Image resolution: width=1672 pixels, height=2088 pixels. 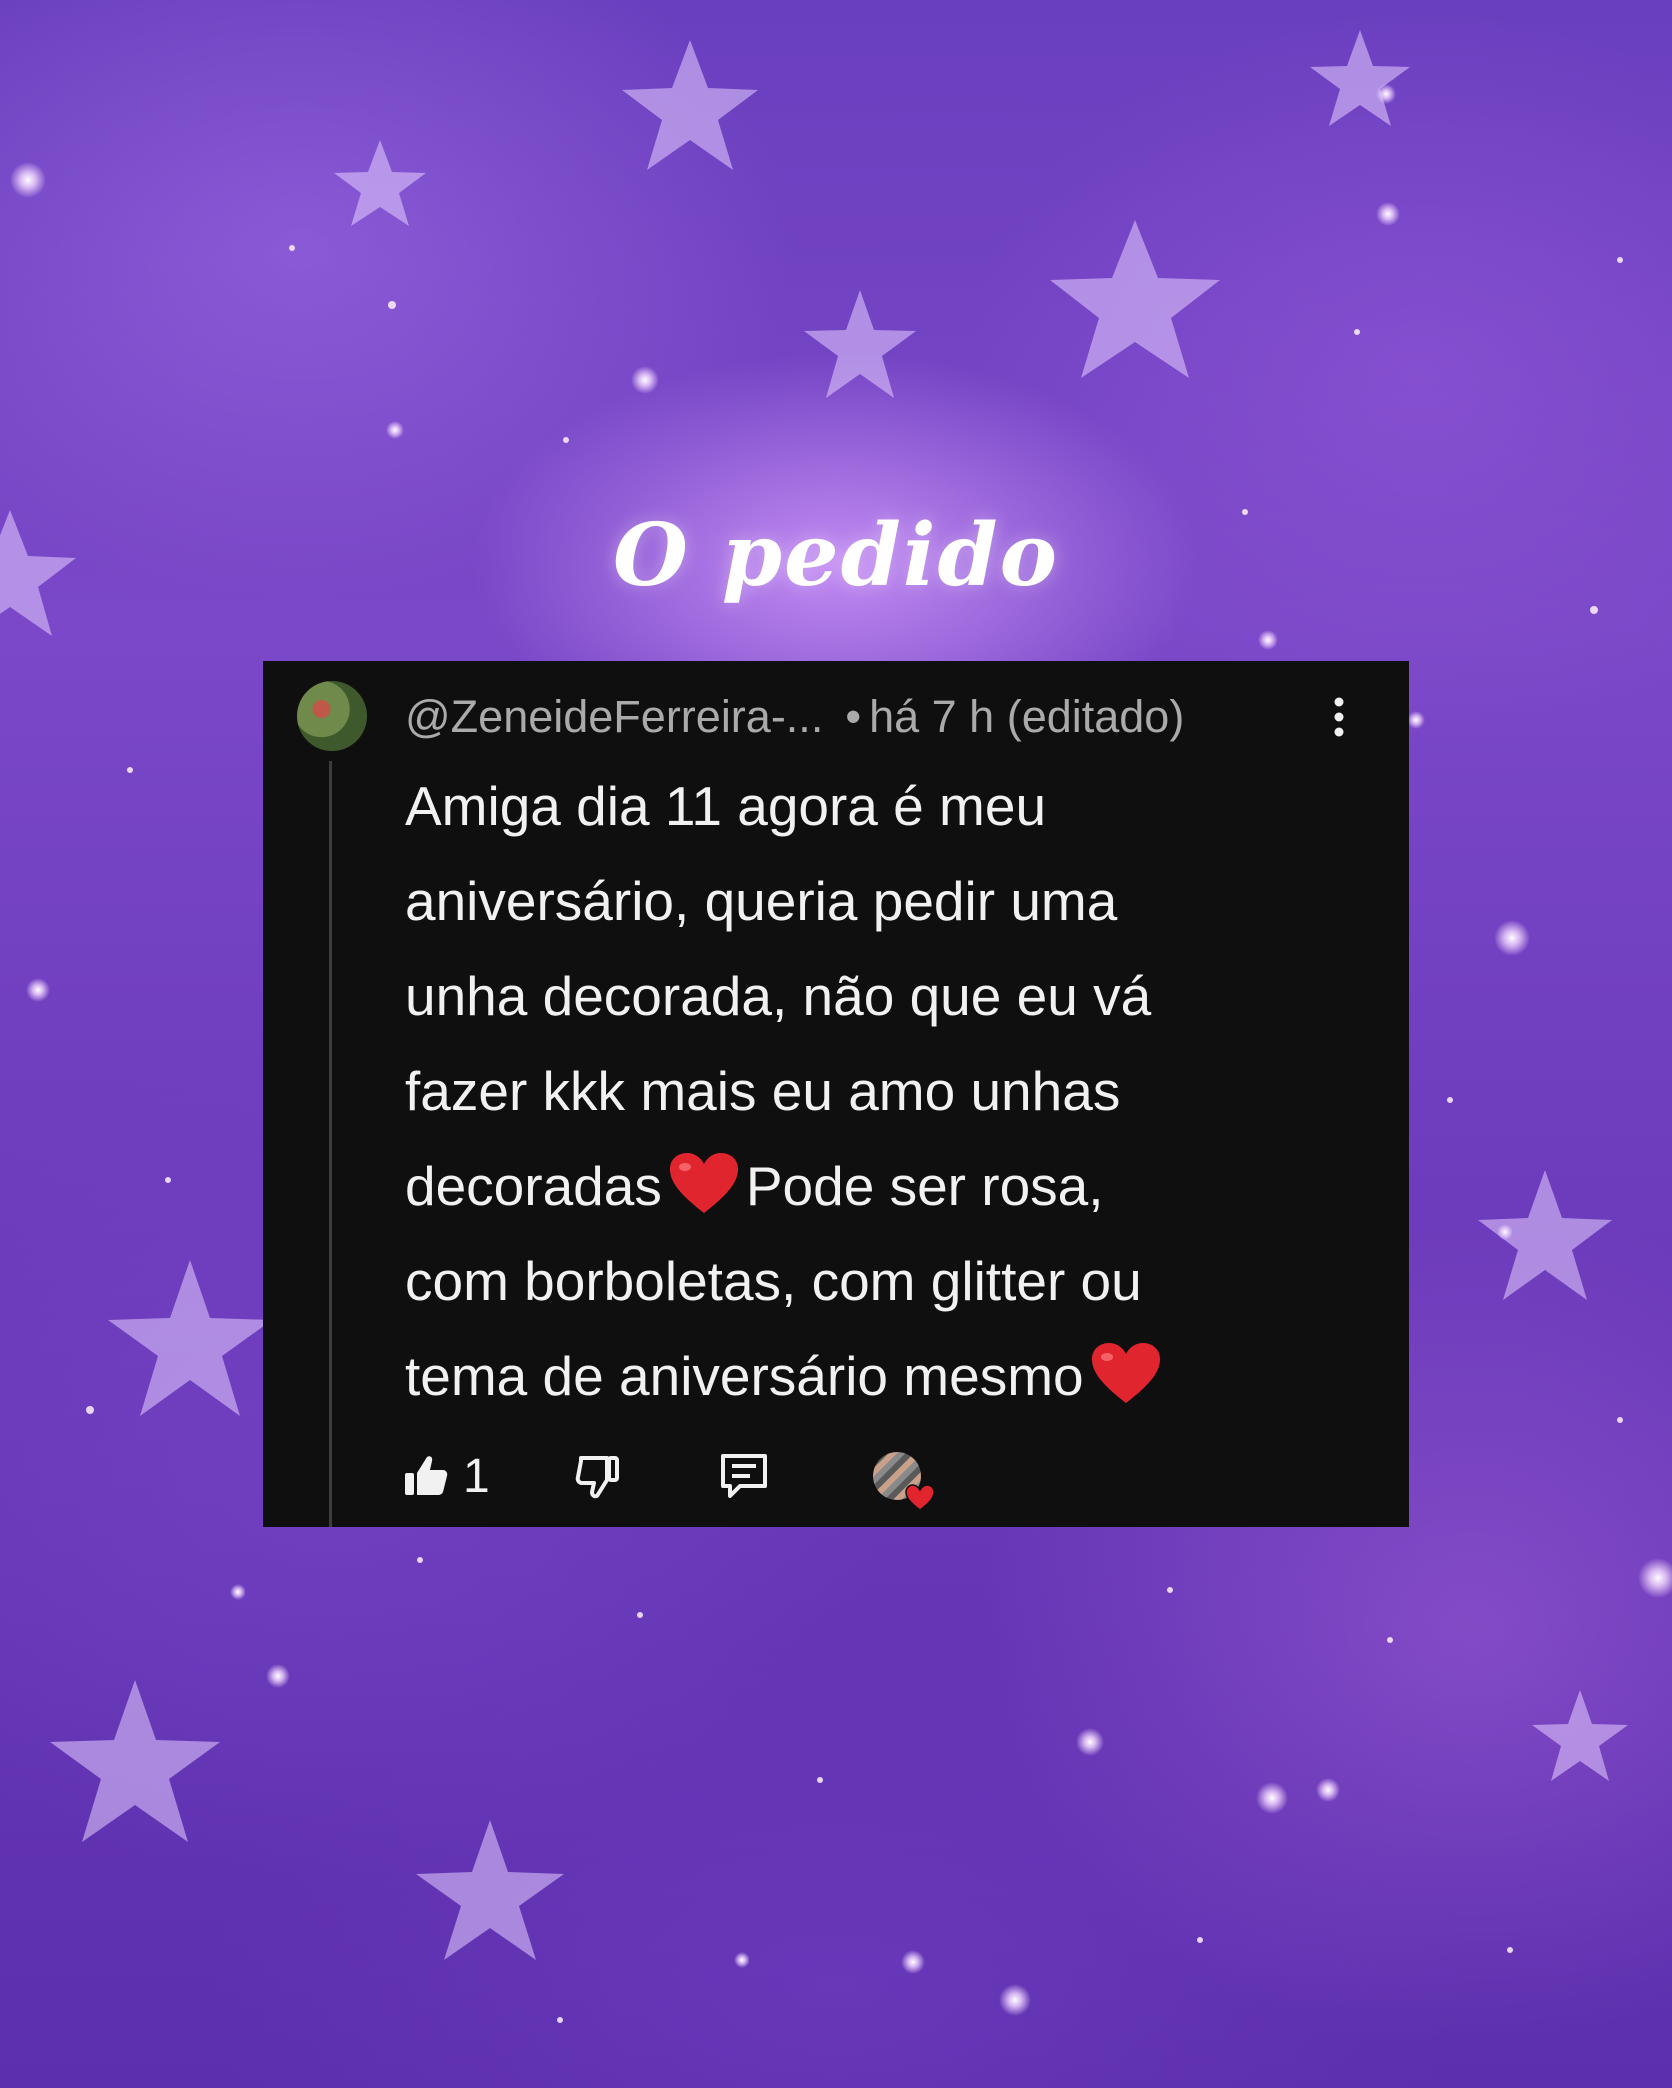 What do you see at coordinates (761, 901) in the screenshot?
I see `comment-line: aniversário, queria pedir uma` at bounding box center [761, 901].